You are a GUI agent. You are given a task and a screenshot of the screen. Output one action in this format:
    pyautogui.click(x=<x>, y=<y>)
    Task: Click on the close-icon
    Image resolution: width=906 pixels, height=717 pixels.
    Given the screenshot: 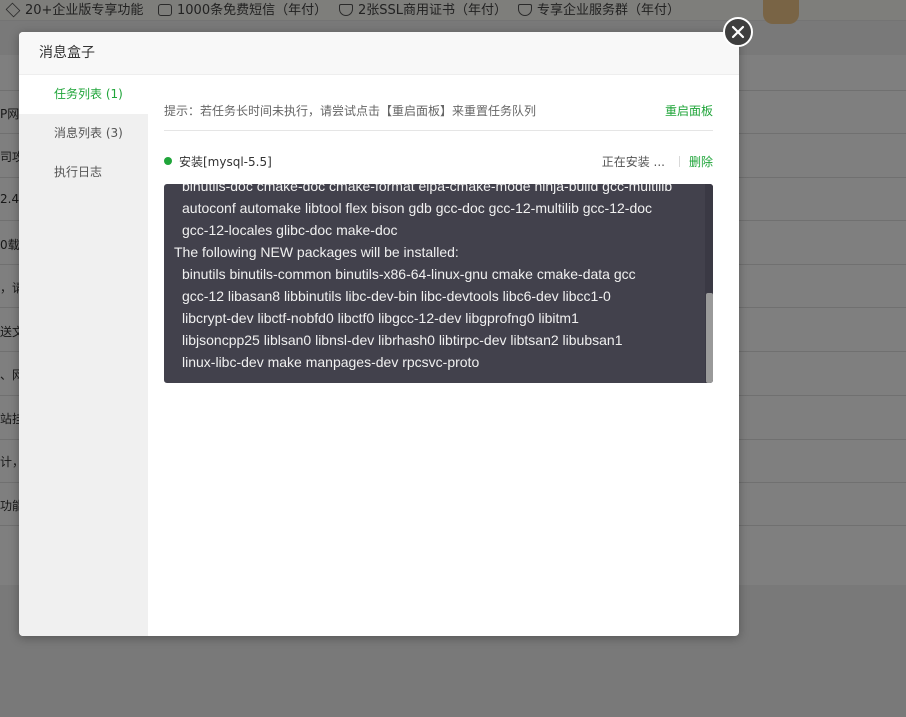 What is the action you would take?
    pyautogui.click(x=738, y=32)
    